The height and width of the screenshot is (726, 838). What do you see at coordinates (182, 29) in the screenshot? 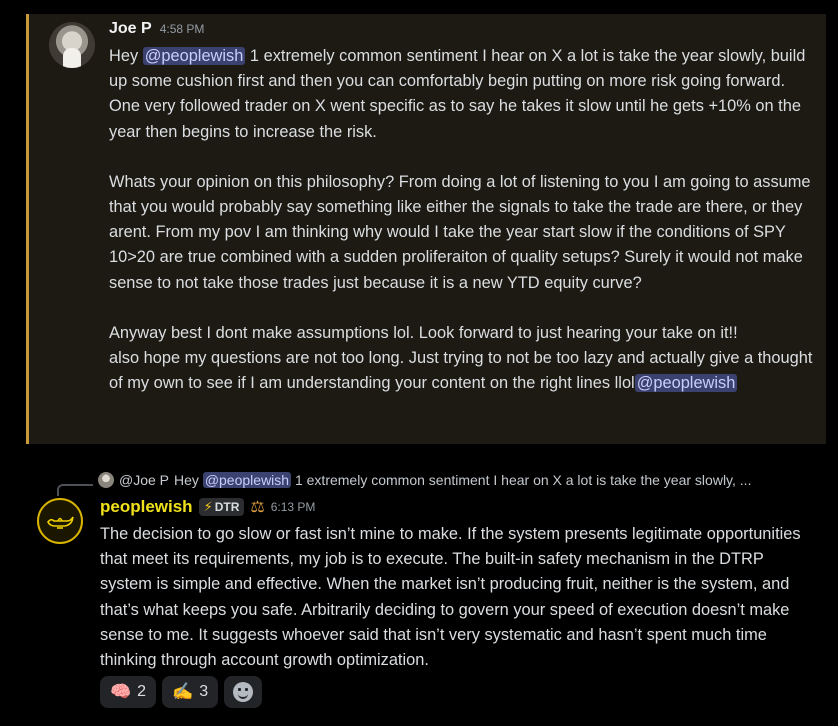
I see `timestamp: 4:58 PM` at bounding box center [182, 29].